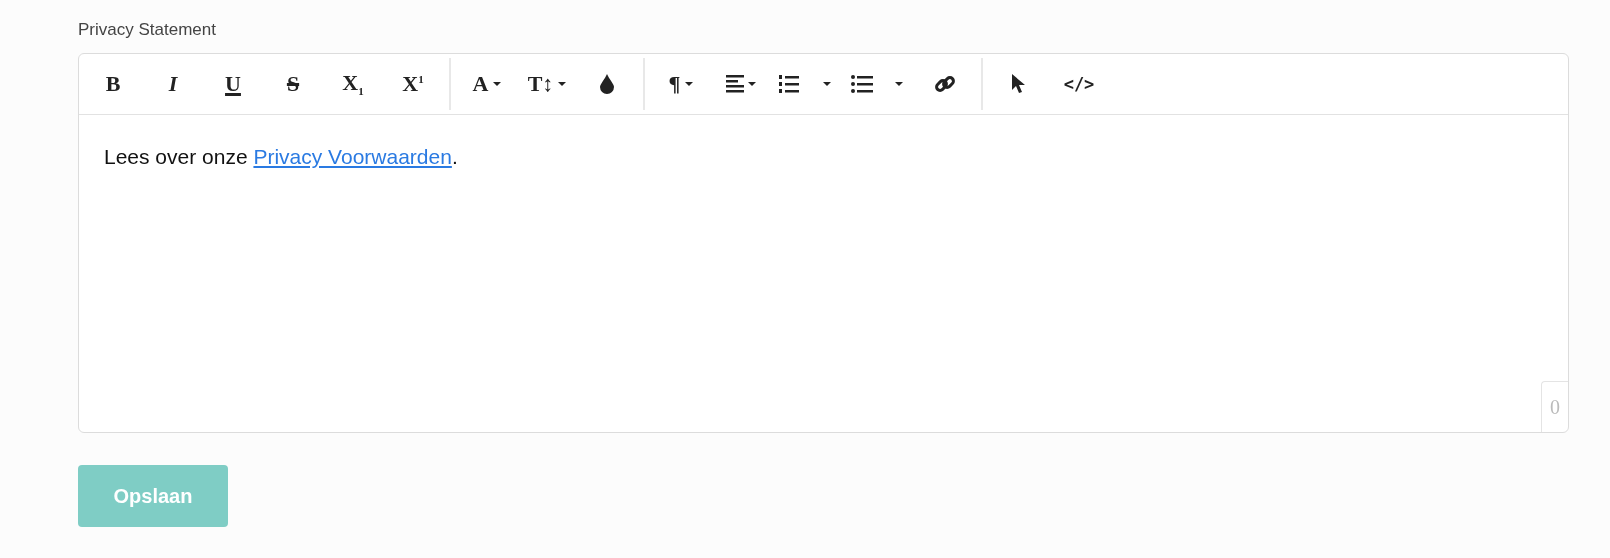  Describe the element at coordinates (353, 84) in the screenshot. I see `script-button: X$_{1}$` at that location.